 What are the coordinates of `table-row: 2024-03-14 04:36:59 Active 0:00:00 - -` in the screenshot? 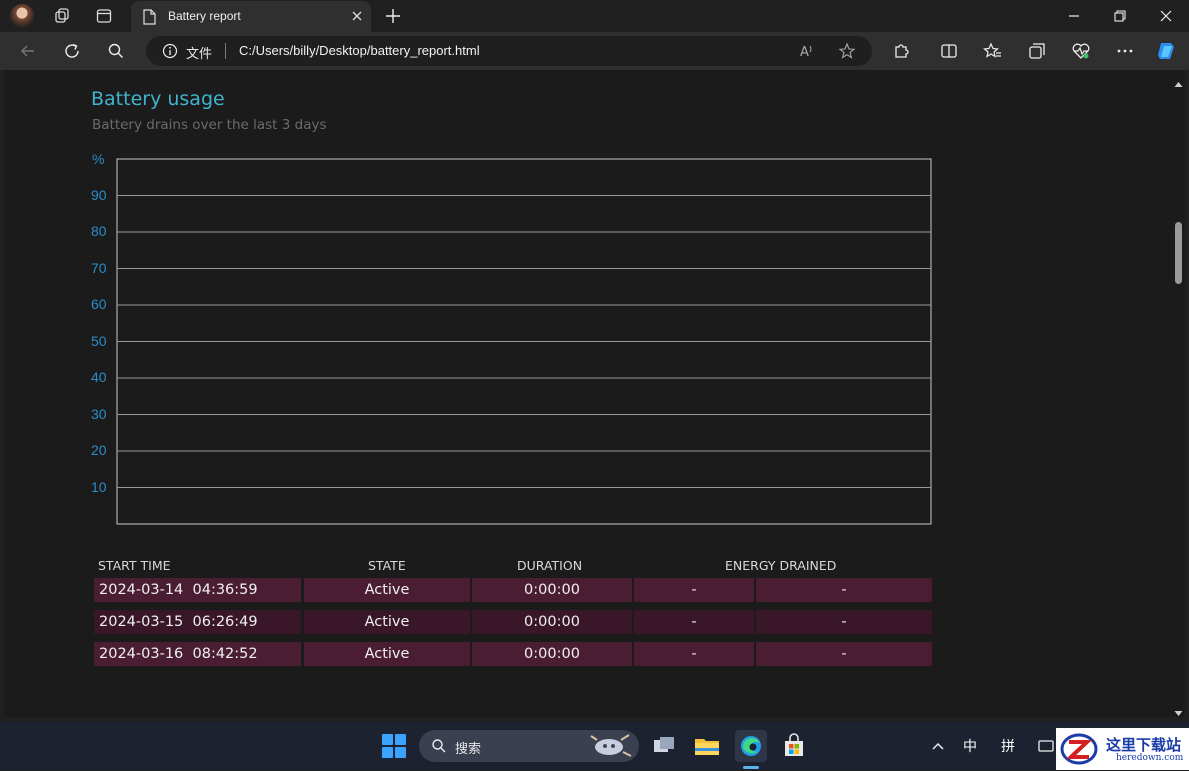 It's located at (513, 590).